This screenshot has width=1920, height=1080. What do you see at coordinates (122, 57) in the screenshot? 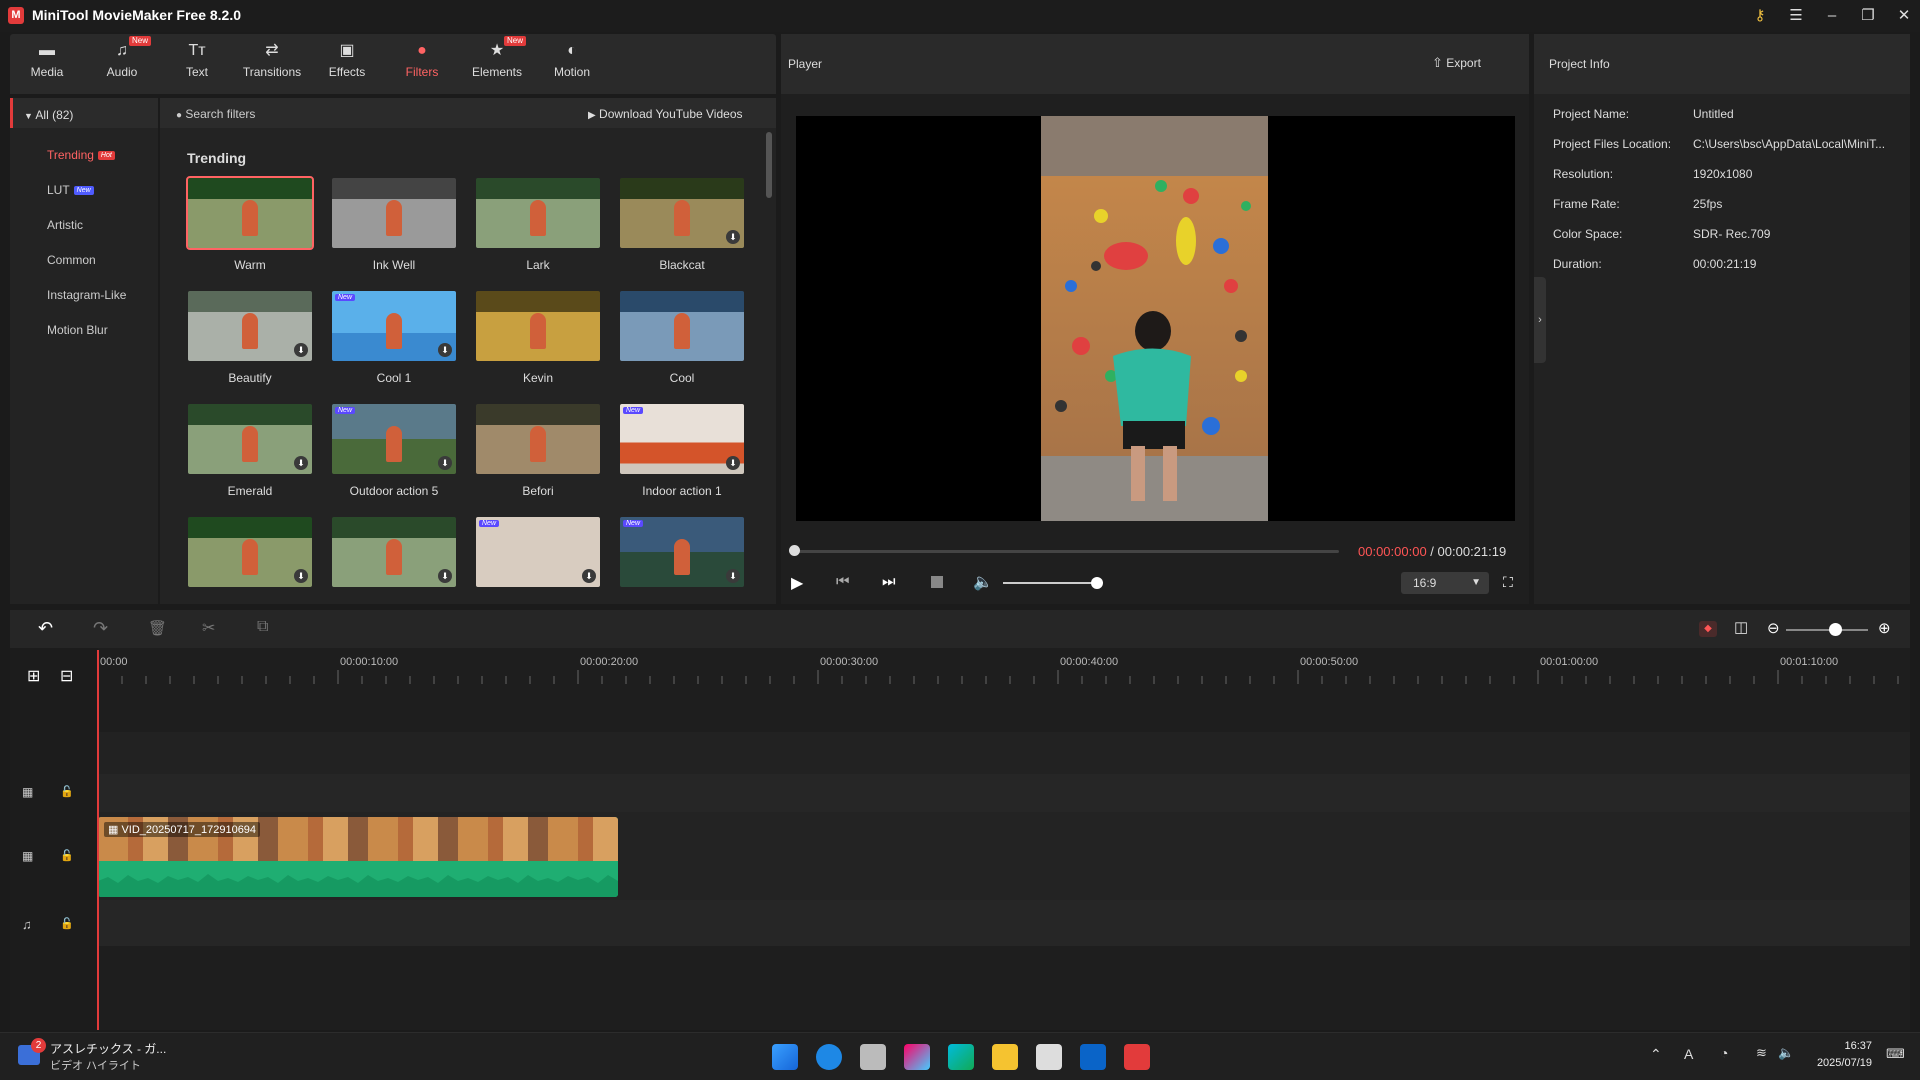
I see `tab-audio: ♫ Audio New` at bounding box center [122, 57].